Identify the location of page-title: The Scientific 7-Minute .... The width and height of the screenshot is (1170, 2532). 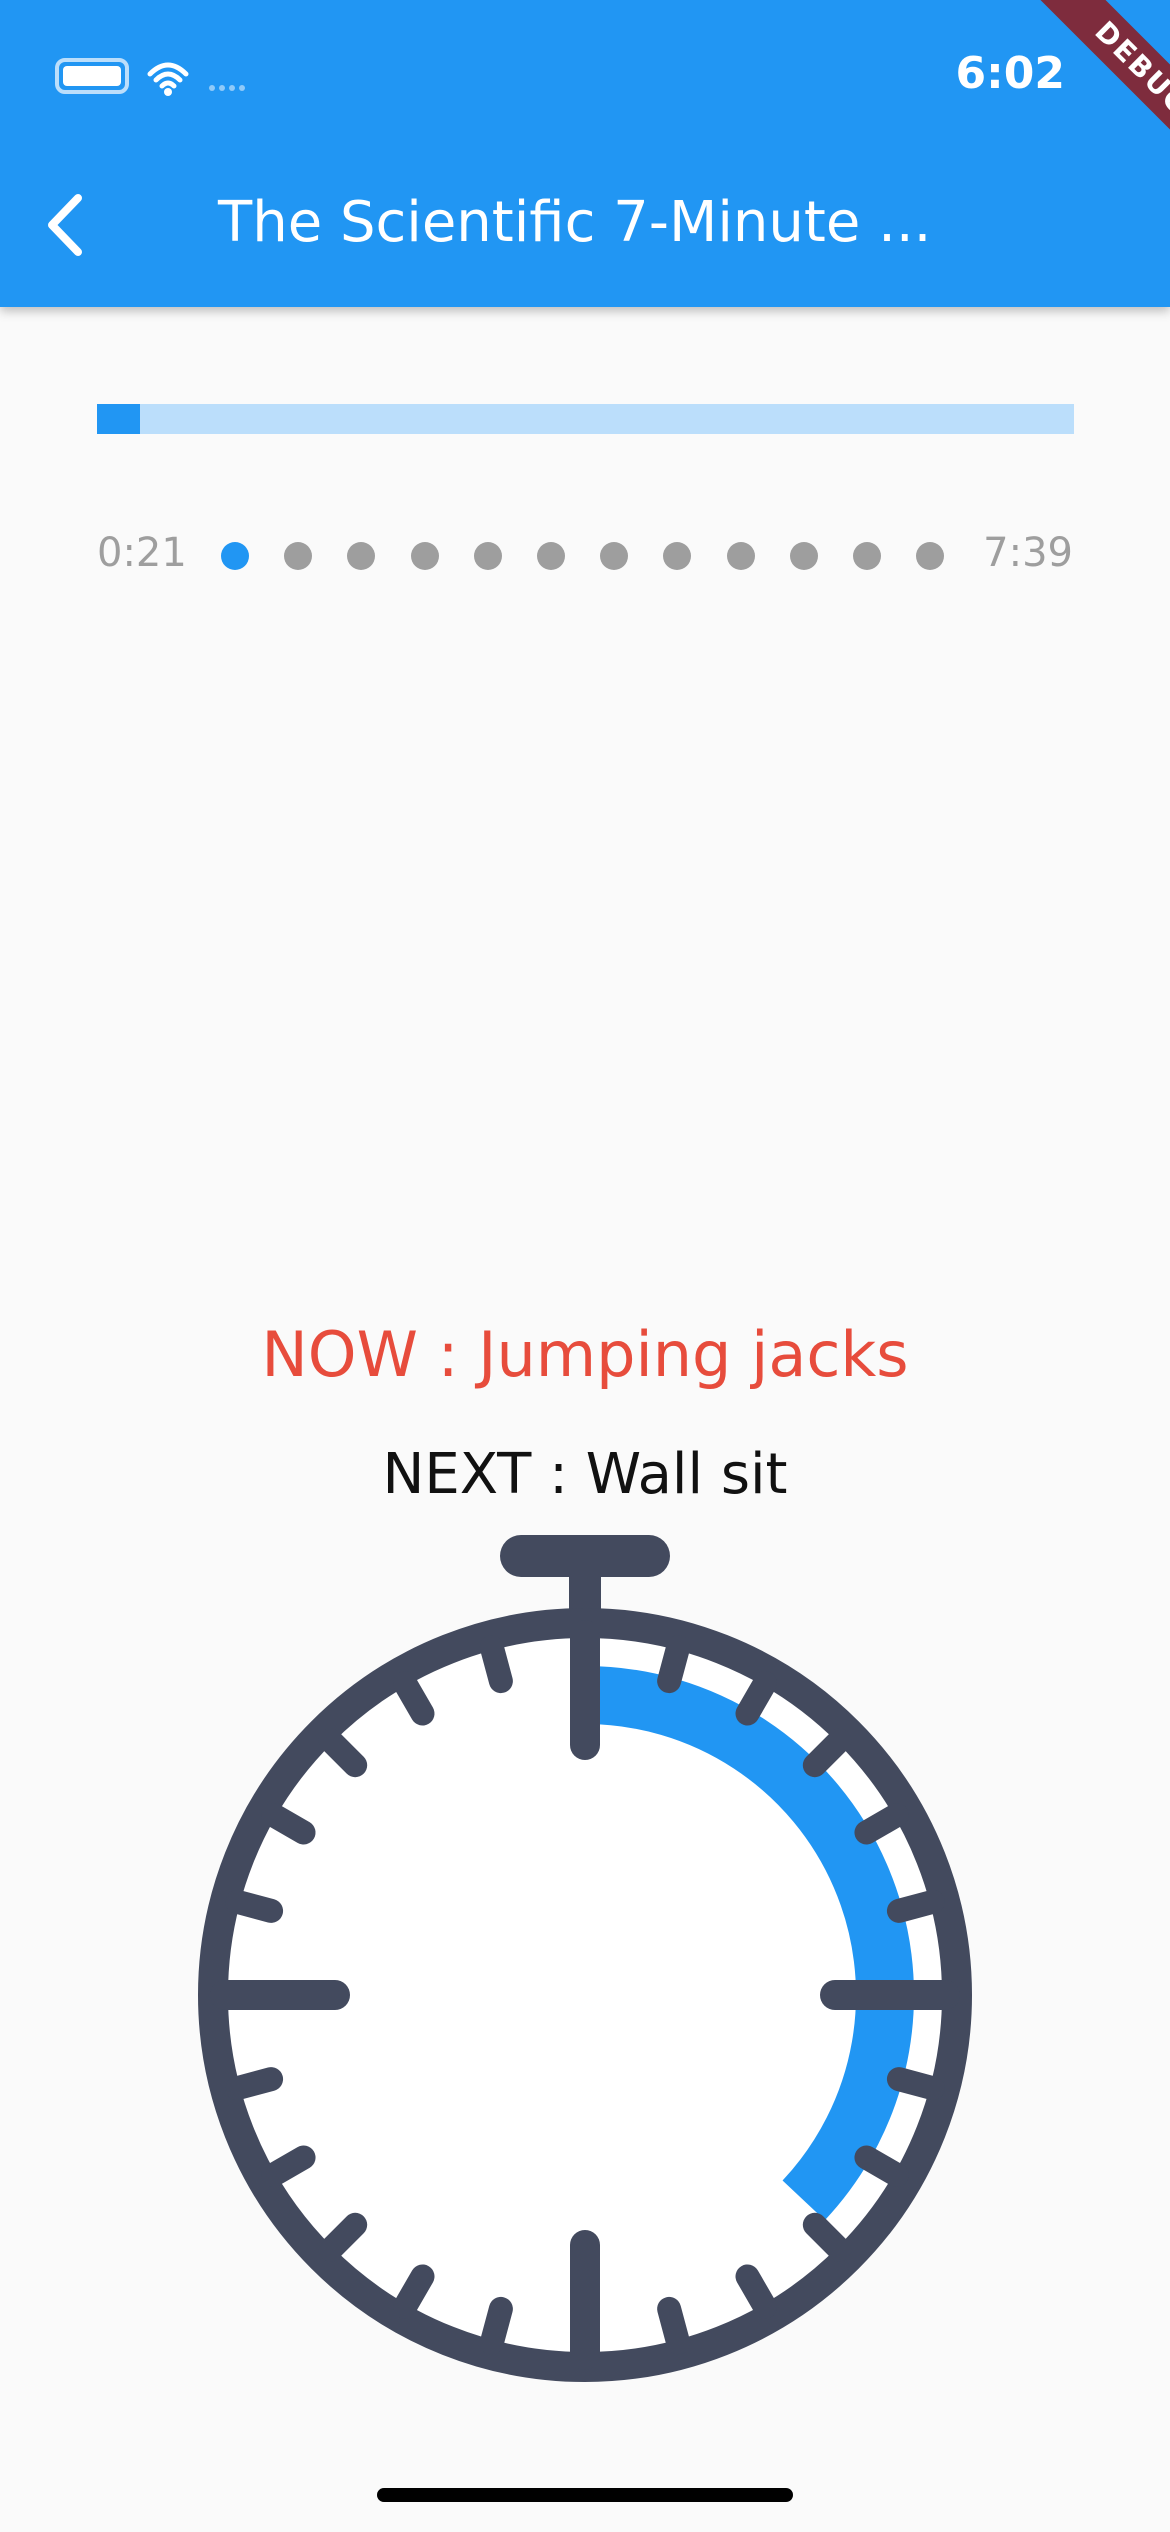
(575, 222).